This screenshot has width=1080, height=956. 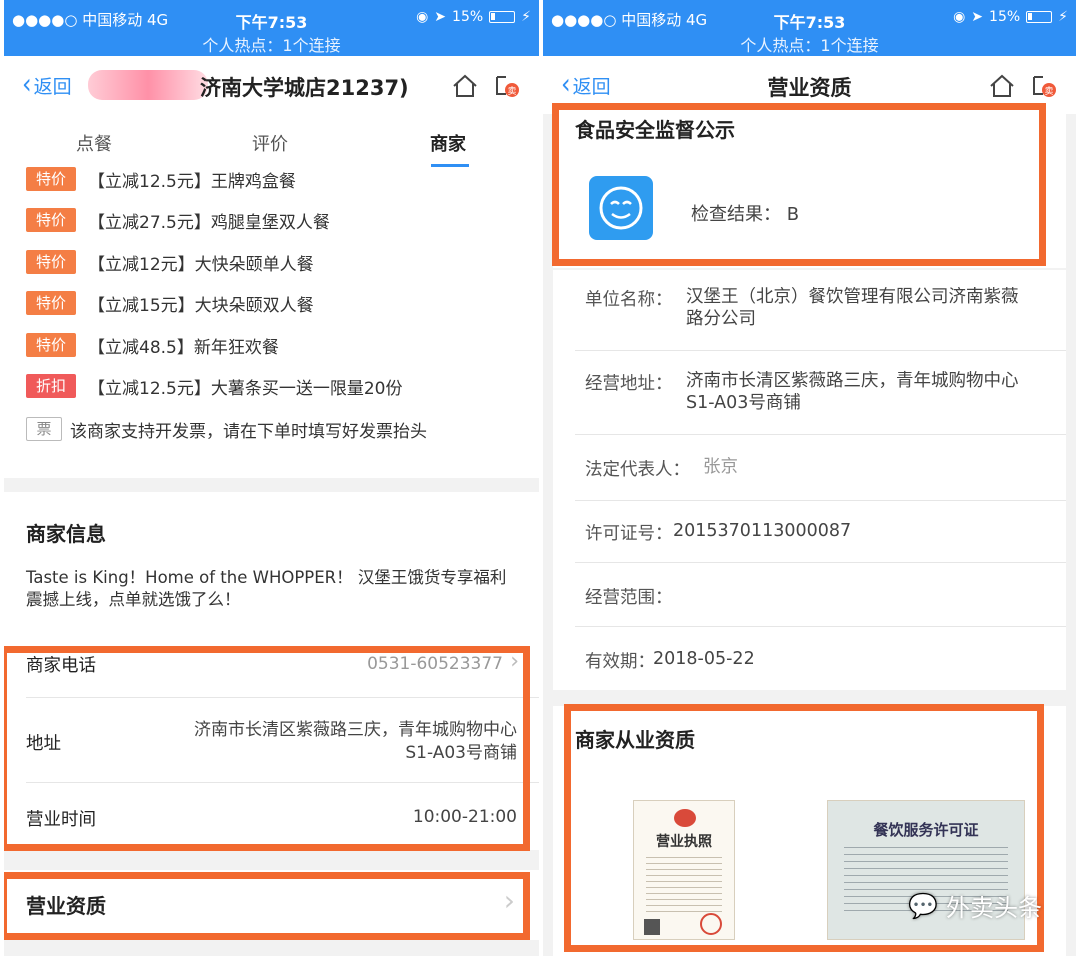 What do you see at coordinates (51, 386) in the screenshot?
I see `discount-tag: 折扣` at bounding box center [51, 386].